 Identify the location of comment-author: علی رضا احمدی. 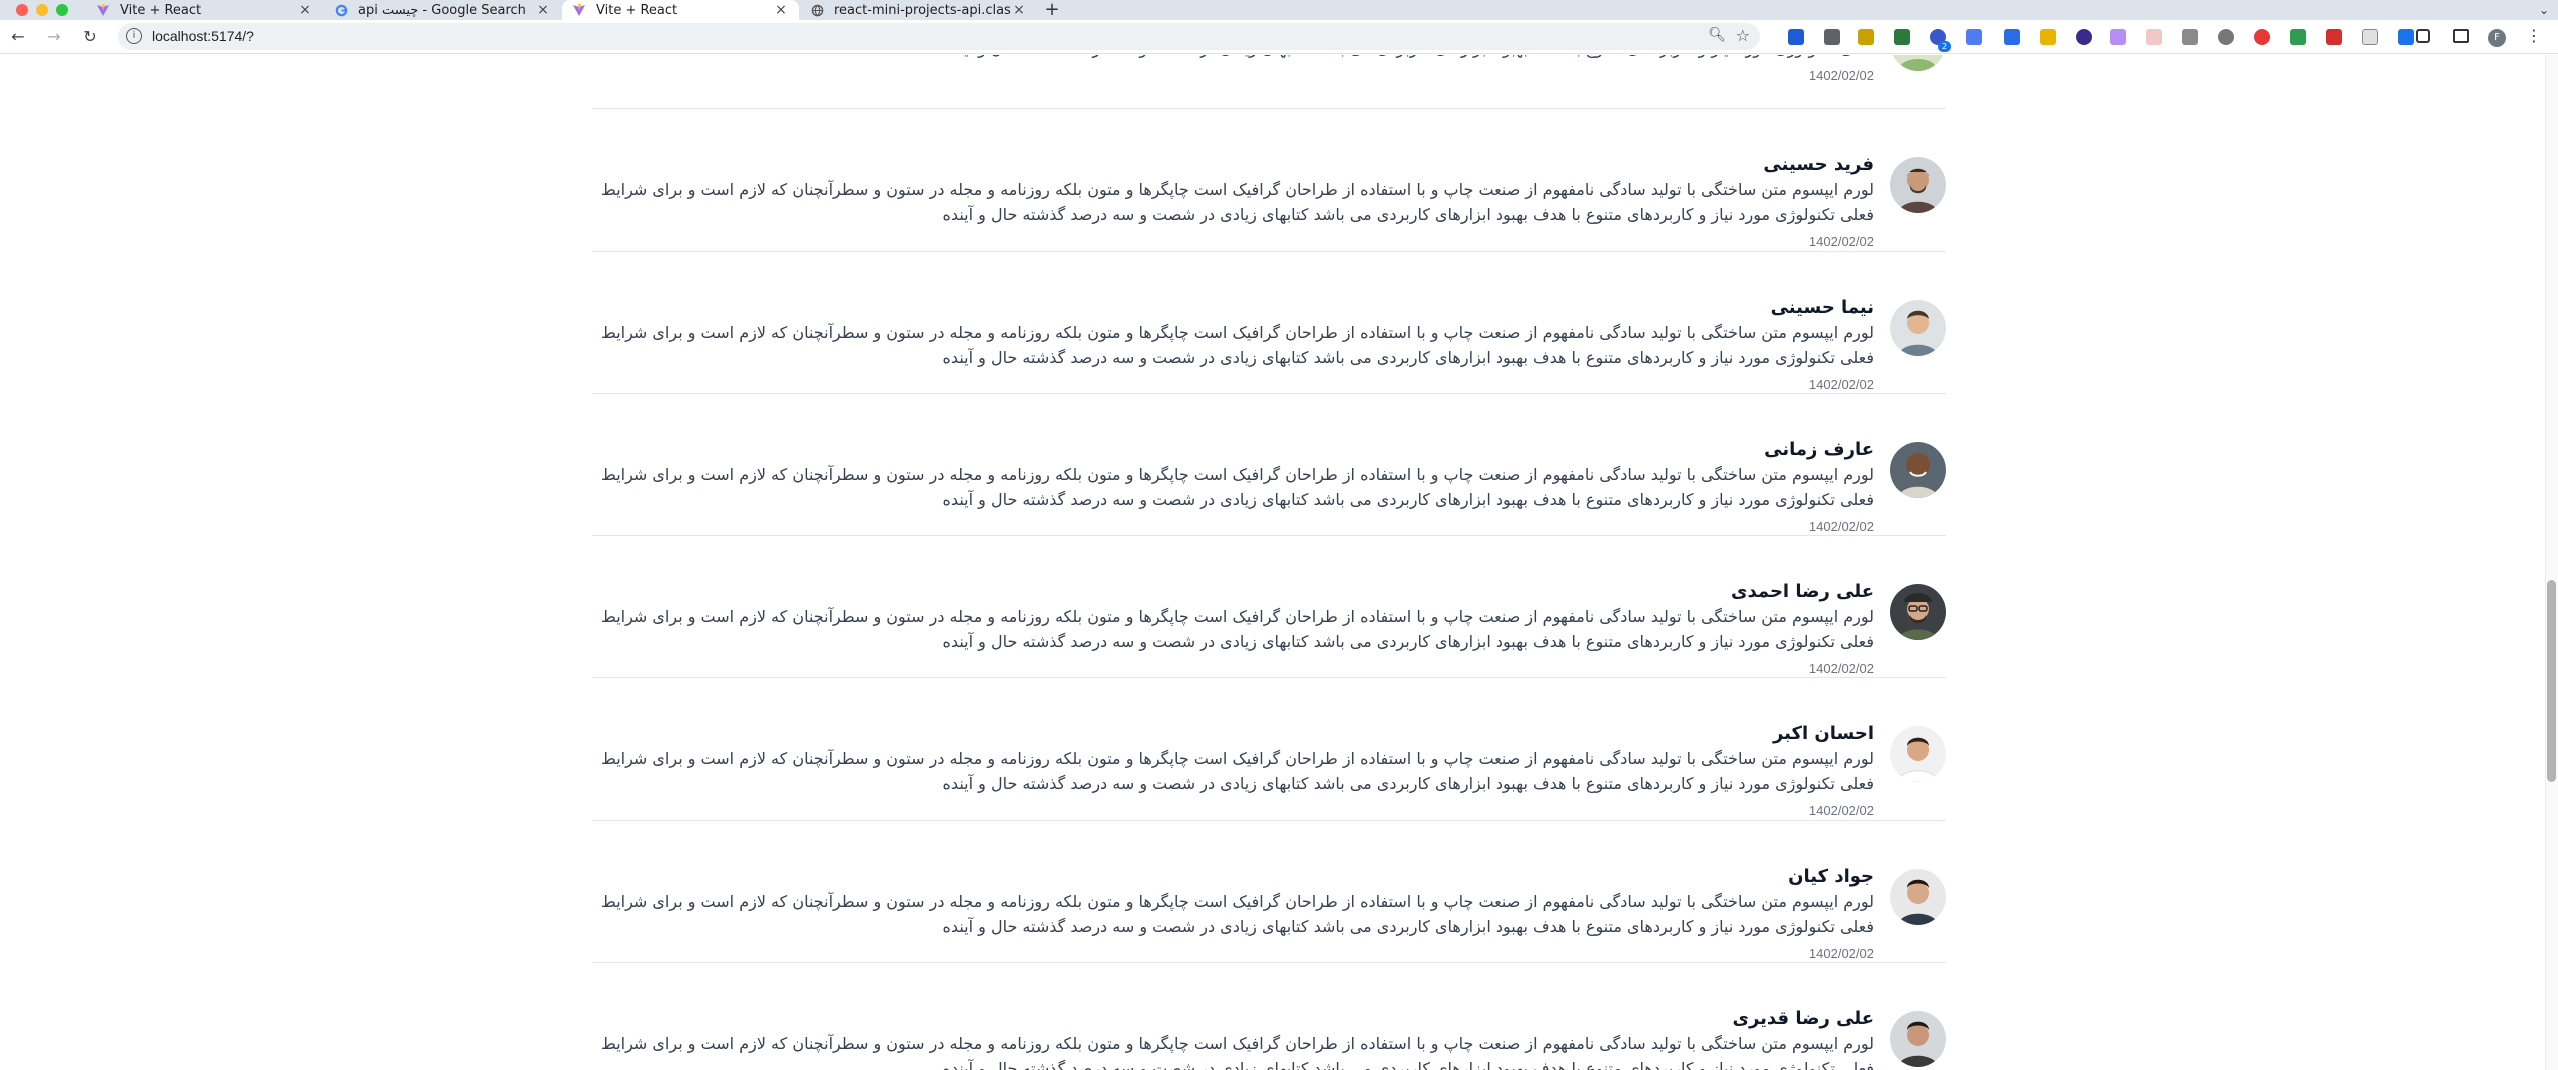
(1802, 592).